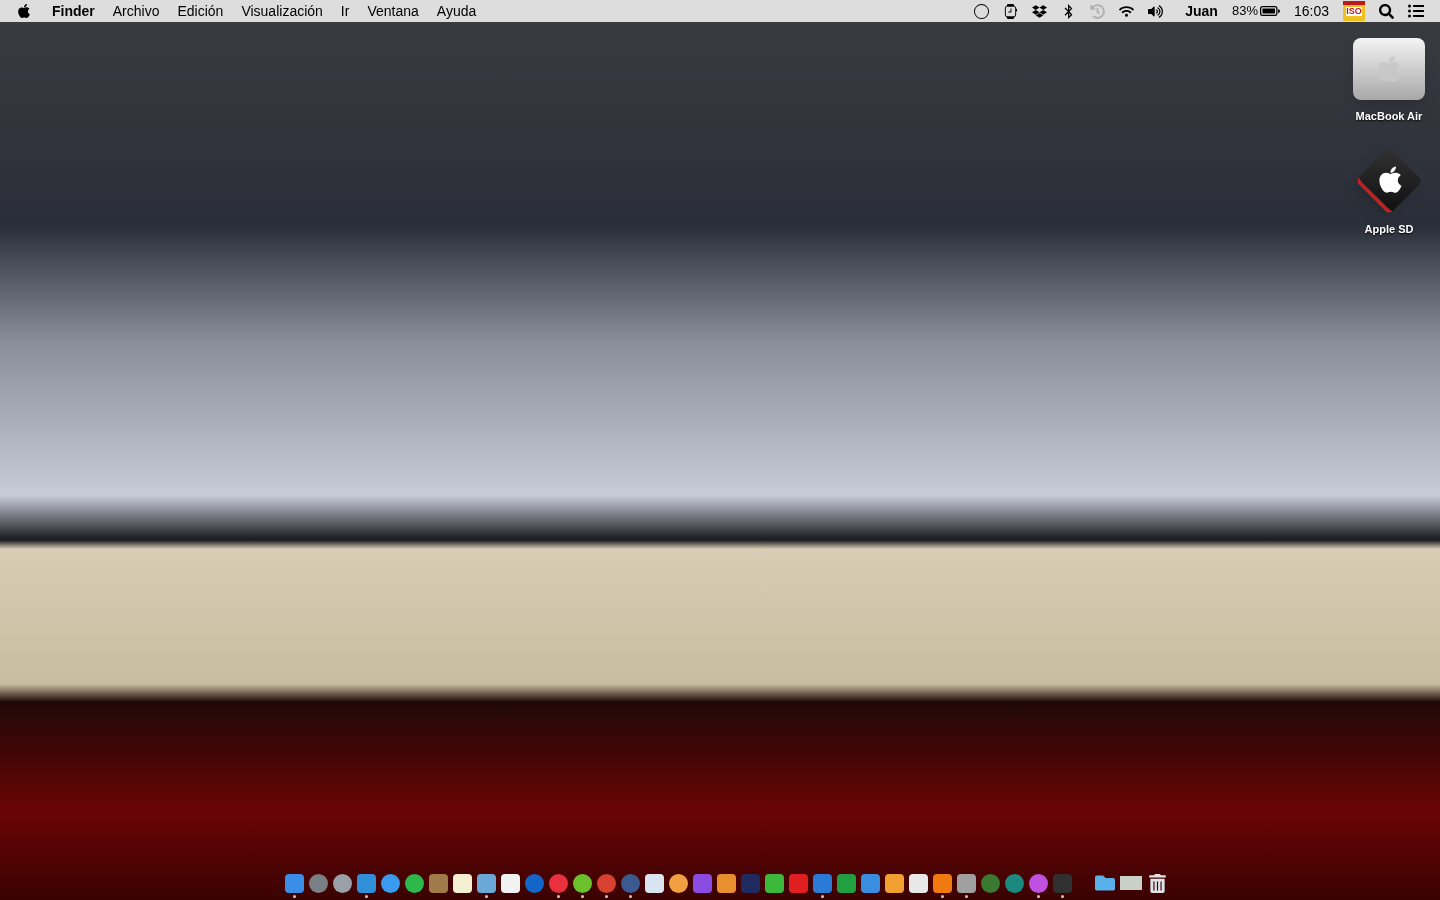 Image resolution: width=1440 pixels, height=900 pixels. Describe the element at coordinates (24, 11) in the screenshot. I see `apple-menu-icon` at that location.